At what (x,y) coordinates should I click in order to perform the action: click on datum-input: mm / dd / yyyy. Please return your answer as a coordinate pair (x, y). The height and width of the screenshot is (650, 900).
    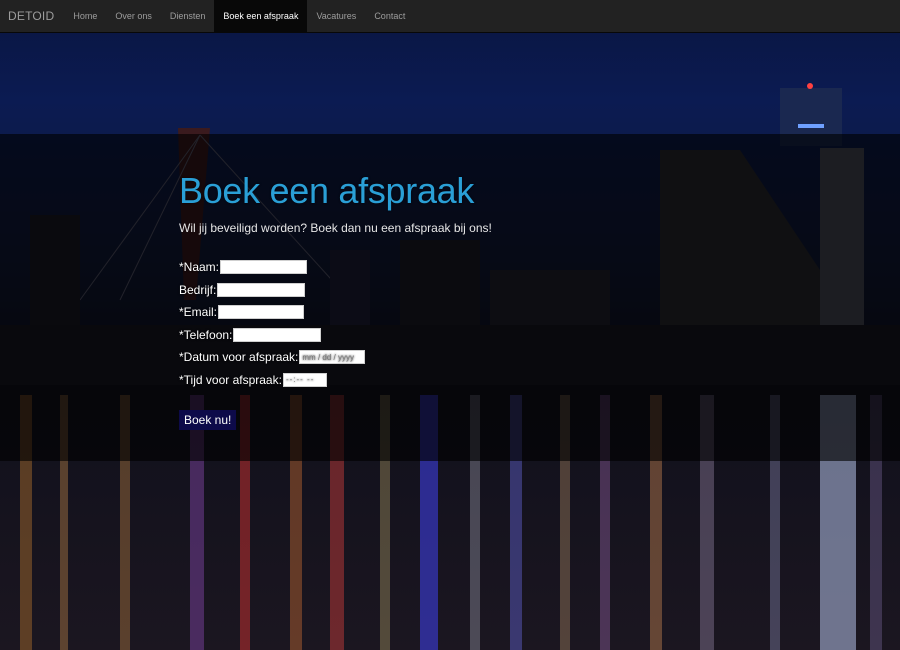
    Looking at the image, I should click on (332, 357).